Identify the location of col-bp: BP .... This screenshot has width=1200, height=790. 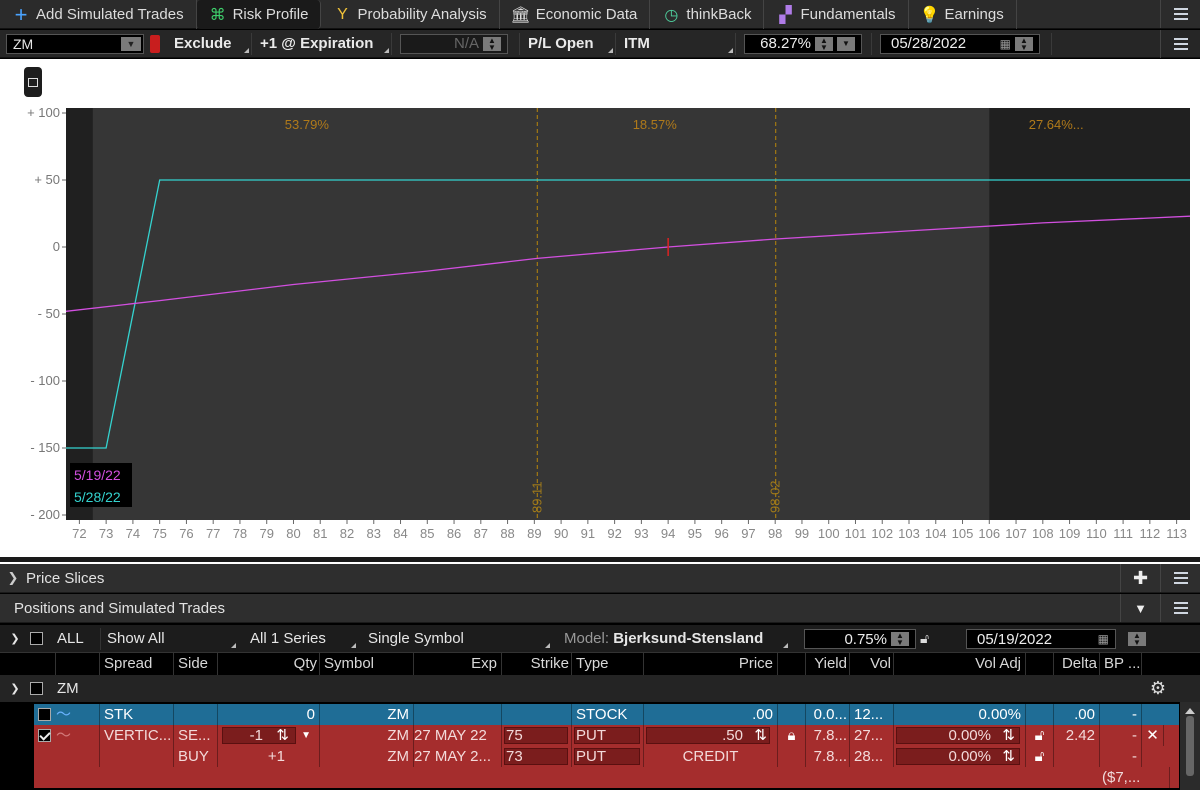
(1121, 664).